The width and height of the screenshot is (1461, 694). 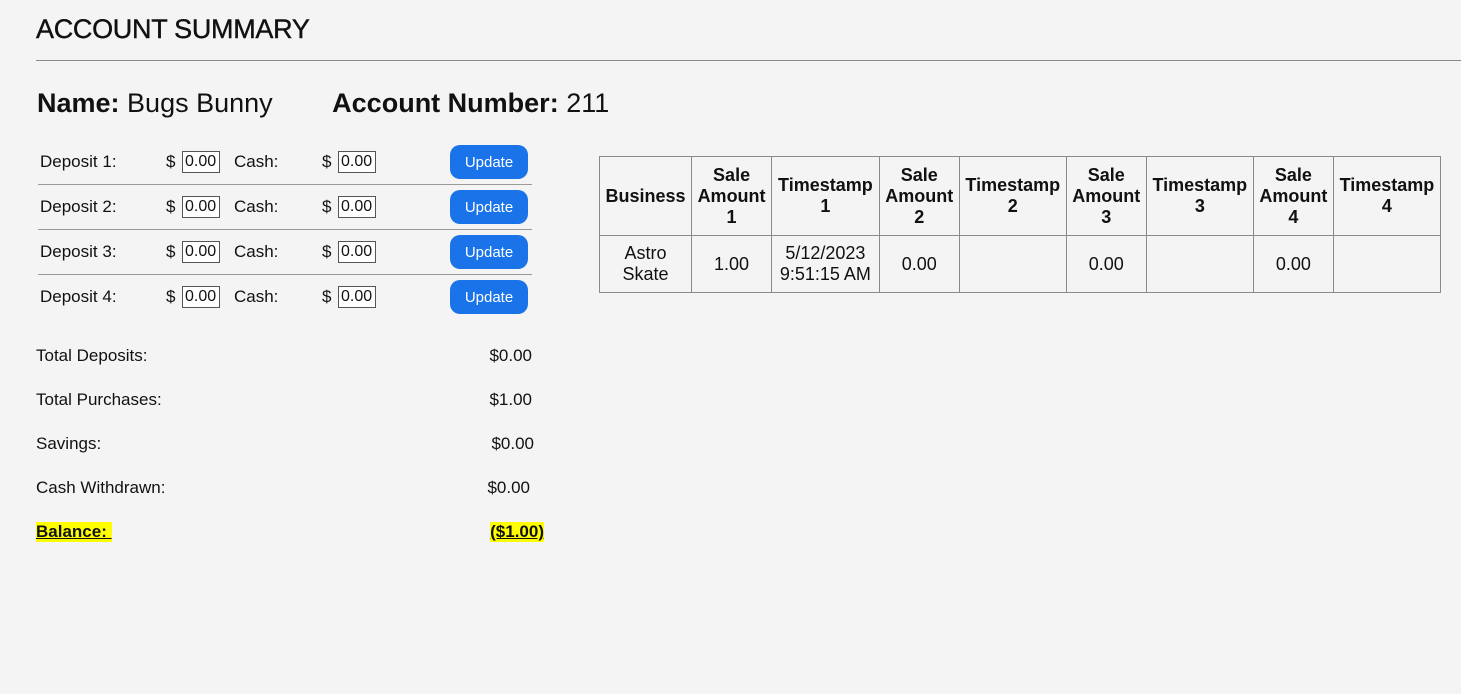 I want to click on deposit-row-1: Deposit 1: $ Cash: $ Update, so click(x=285, y=162).